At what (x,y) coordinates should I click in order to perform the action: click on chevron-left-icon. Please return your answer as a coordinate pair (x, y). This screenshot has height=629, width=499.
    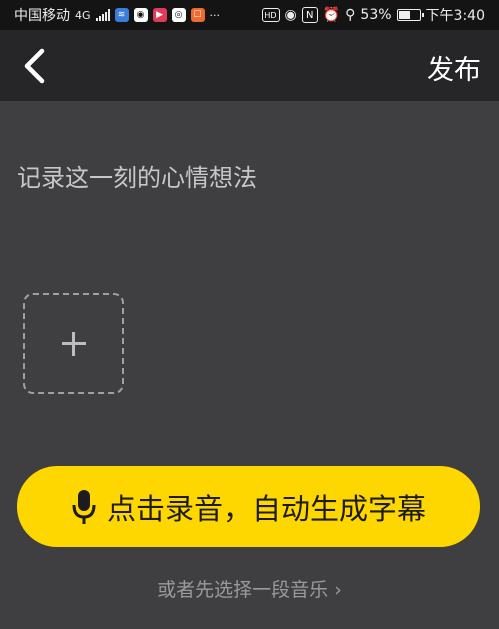
    Looking at the image, I should click on (34, 66).